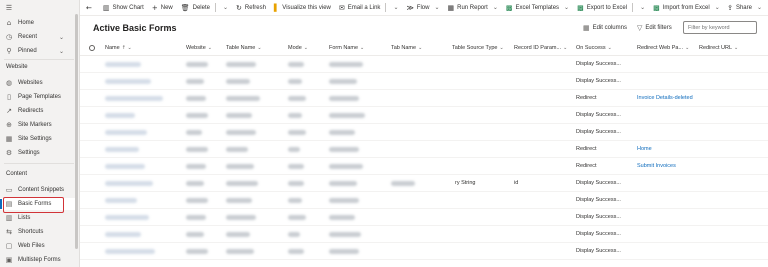  Describe the element at coordinates (540, 48) in the screenshot. I see `column-header-record-id-param: Record ID Param... ⌄` at that location.